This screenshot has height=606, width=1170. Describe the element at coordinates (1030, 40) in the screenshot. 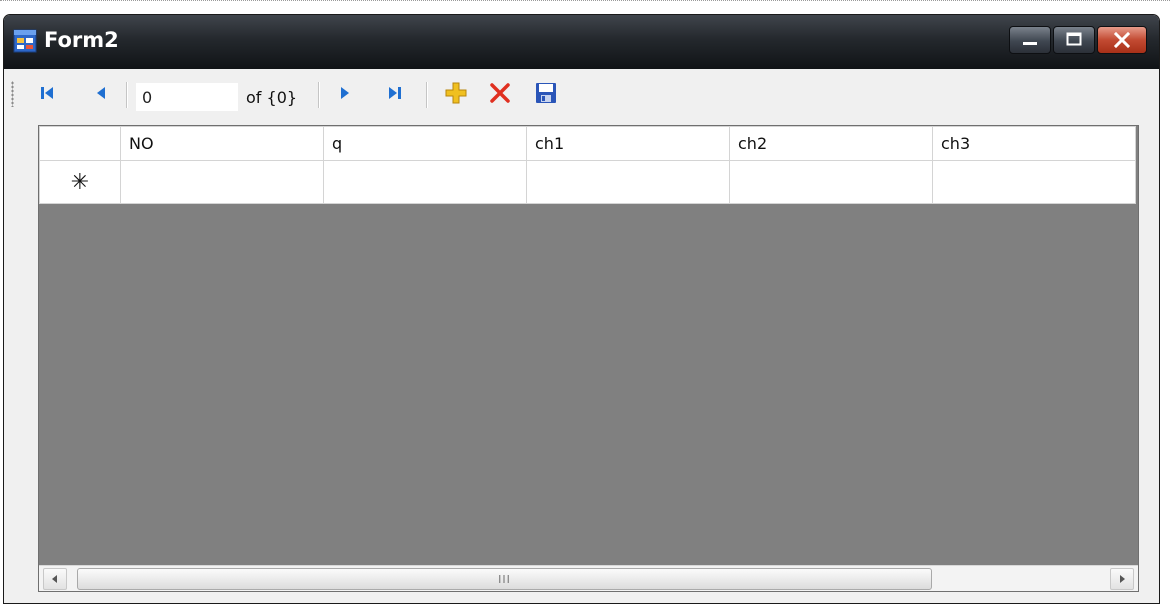

I see `minimize-button` at that location.